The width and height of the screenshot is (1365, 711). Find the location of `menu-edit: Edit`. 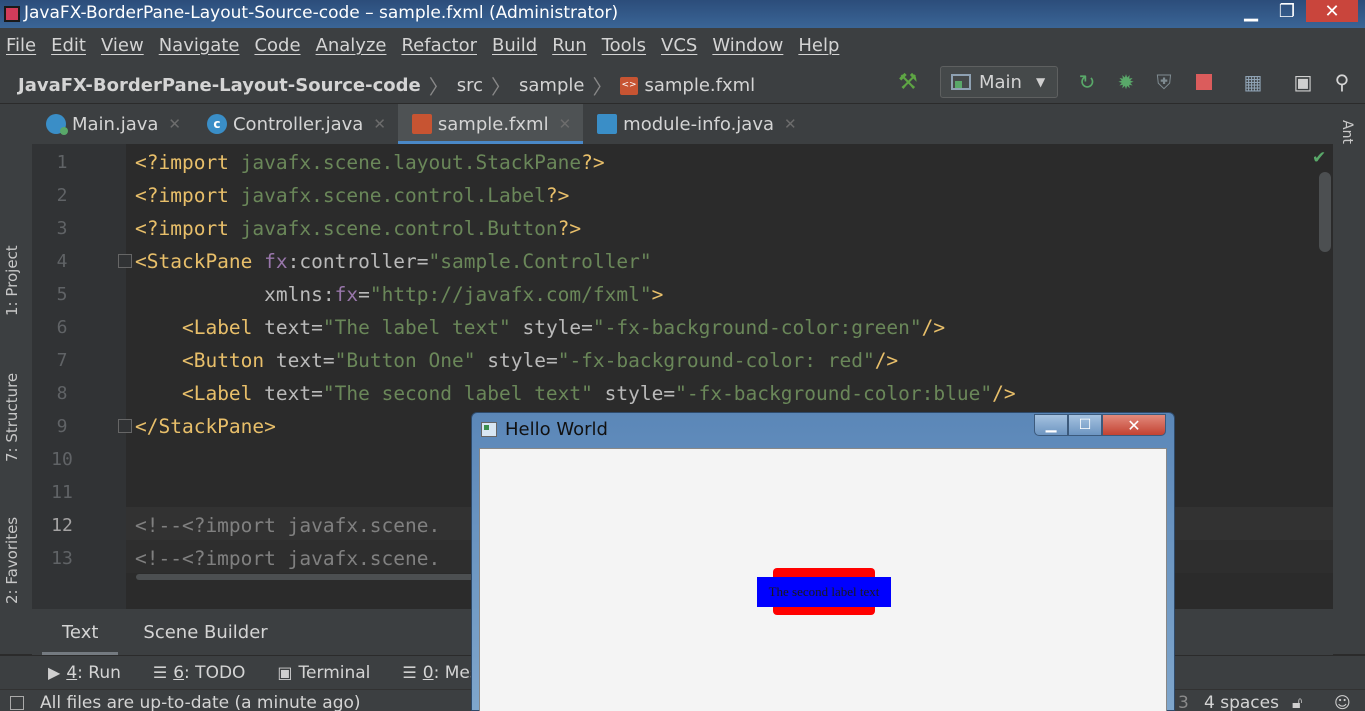

menu-edit: Edit is located at coordinates (68, 45).